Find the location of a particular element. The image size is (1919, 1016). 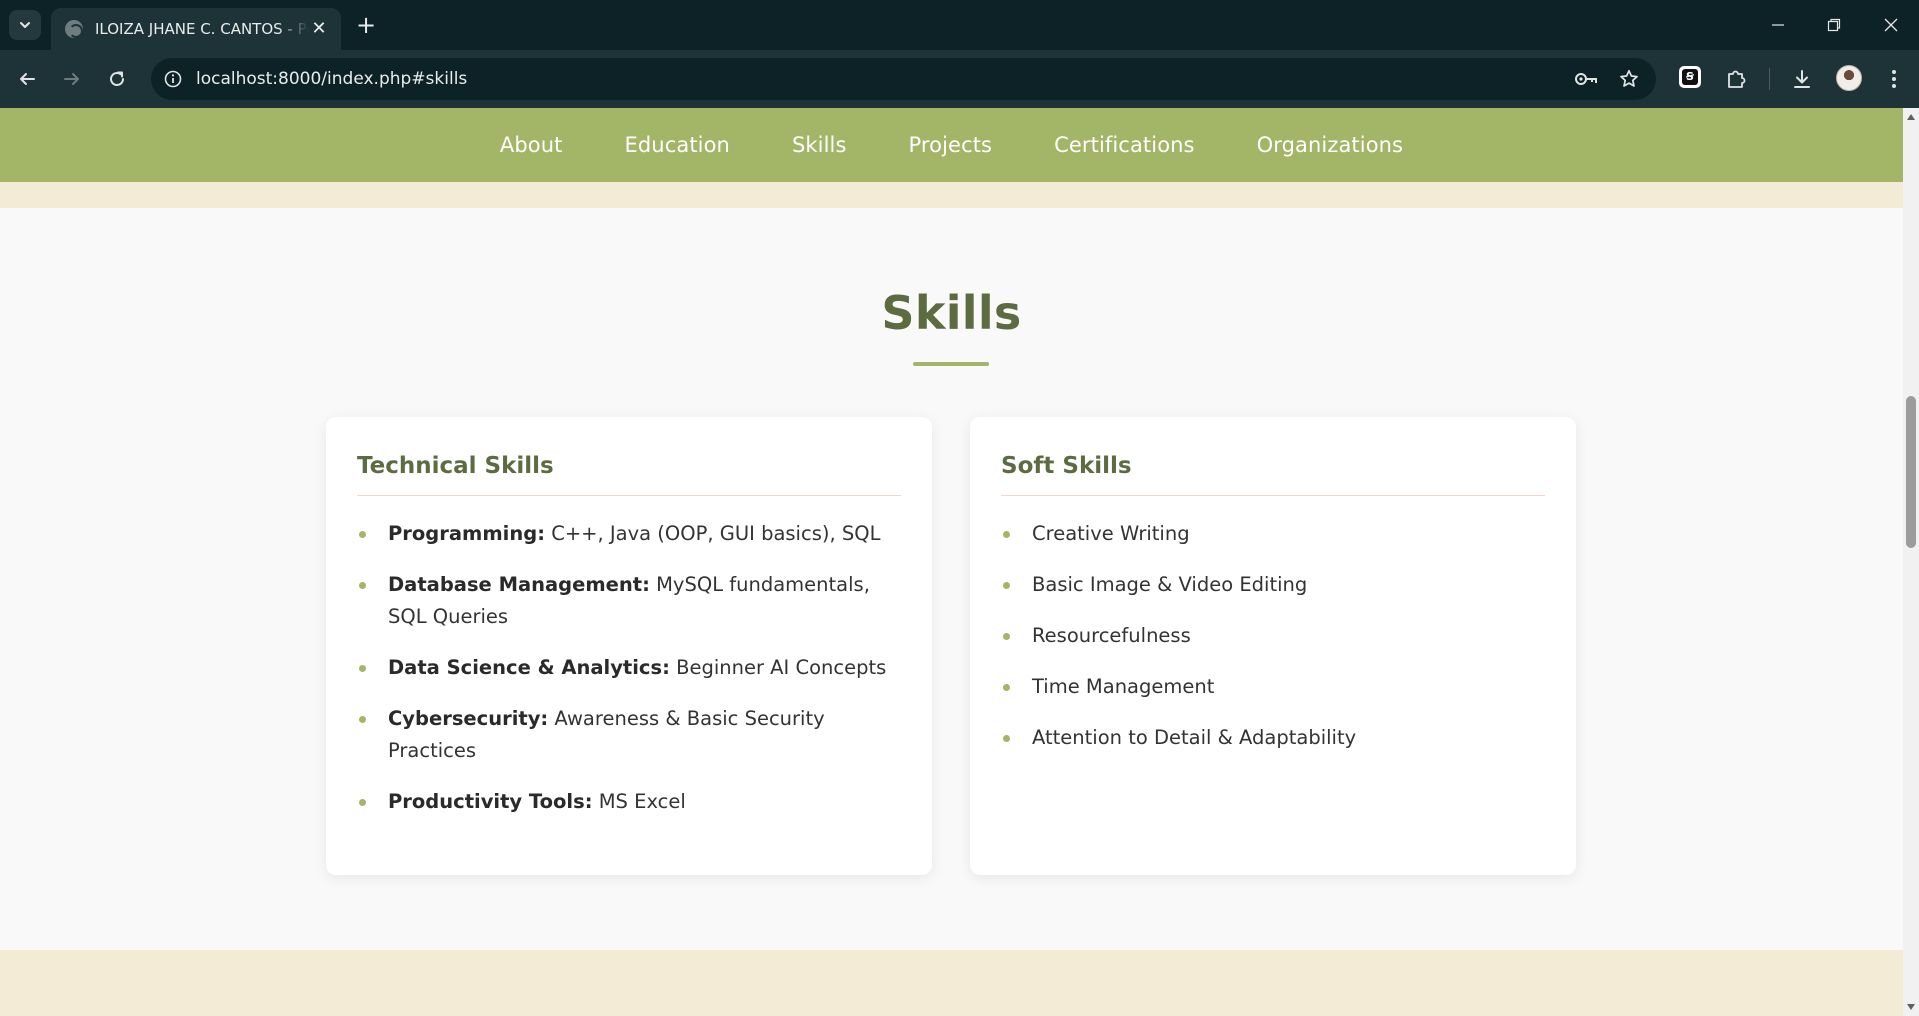

nav-link-organizations: Organizations is located at coordinates (1330, 145).